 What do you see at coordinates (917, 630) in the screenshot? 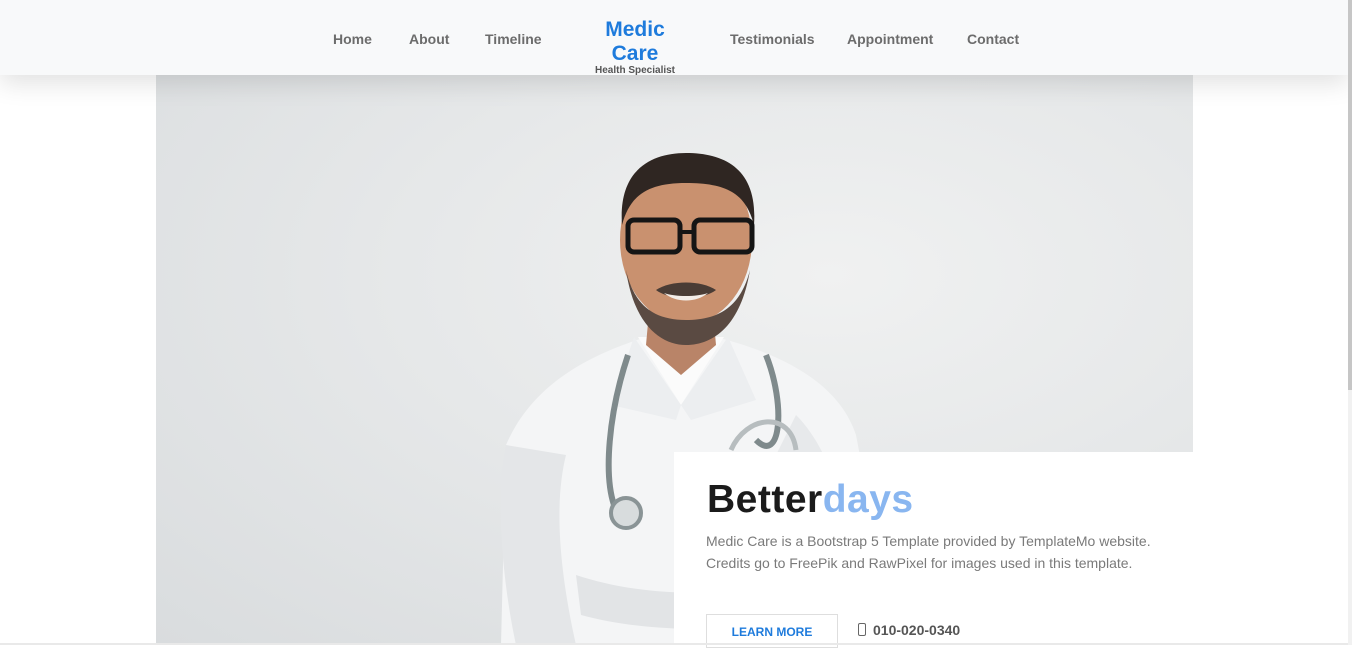
I see `phone-number: 010-020-0340` at bounding box center [917, 630].